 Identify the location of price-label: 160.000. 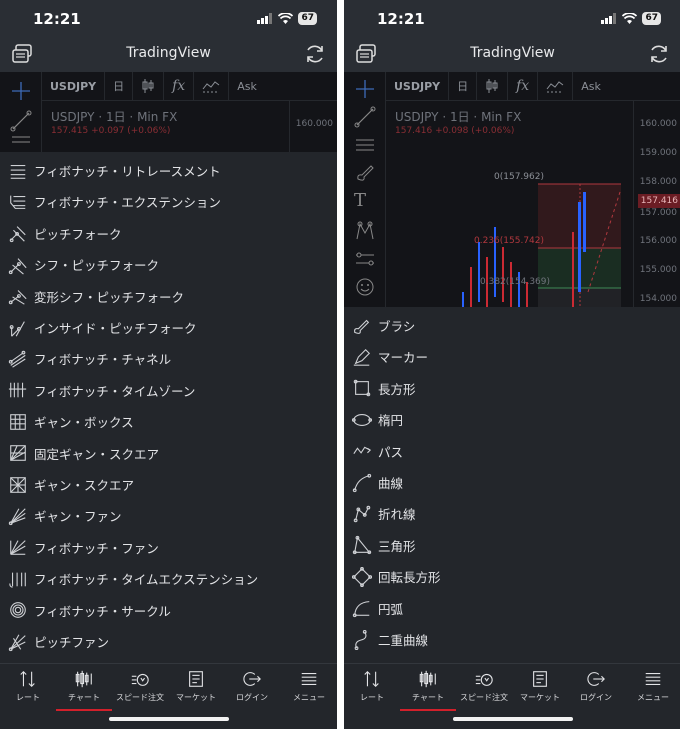
(658, 124).